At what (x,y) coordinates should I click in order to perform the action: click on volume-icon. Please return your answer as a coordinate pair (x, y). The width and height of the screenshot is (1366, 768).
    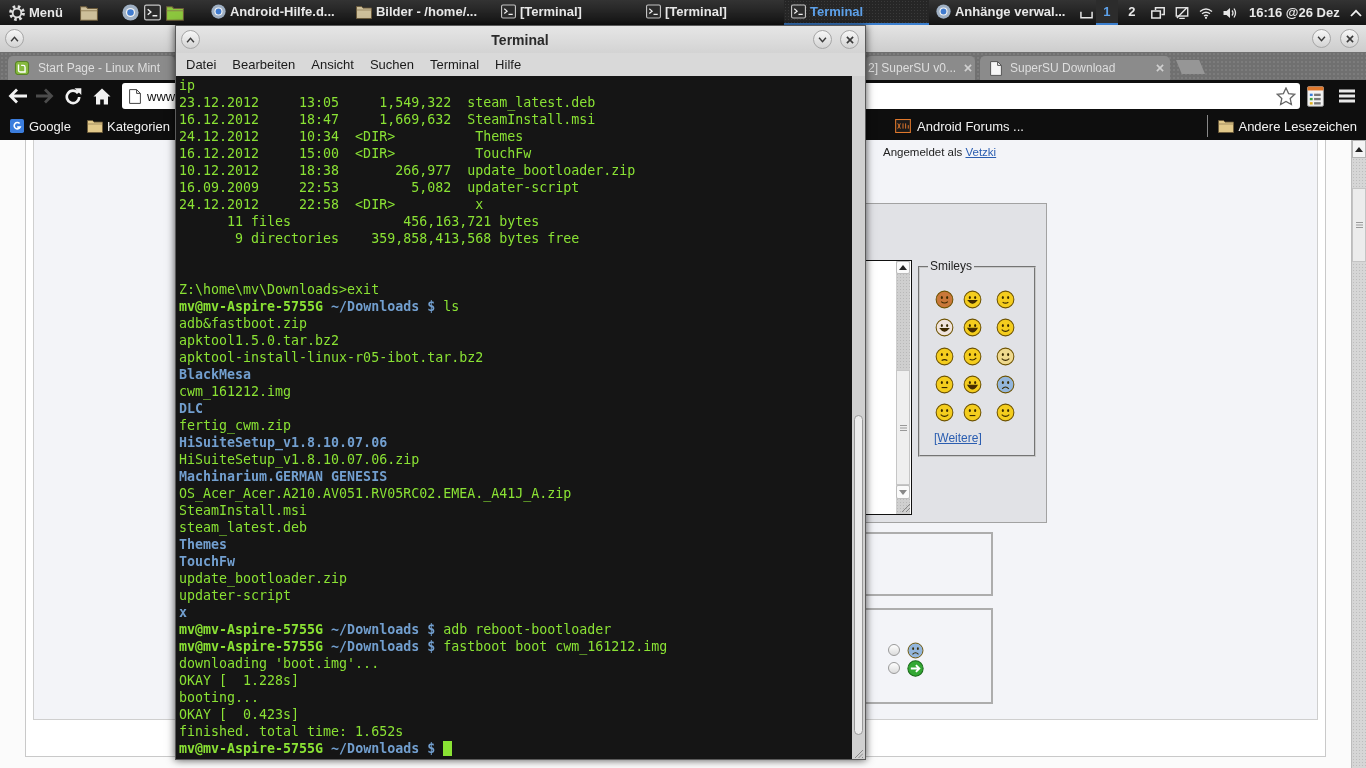
    Looking at the image, I should click on (1229, 12).